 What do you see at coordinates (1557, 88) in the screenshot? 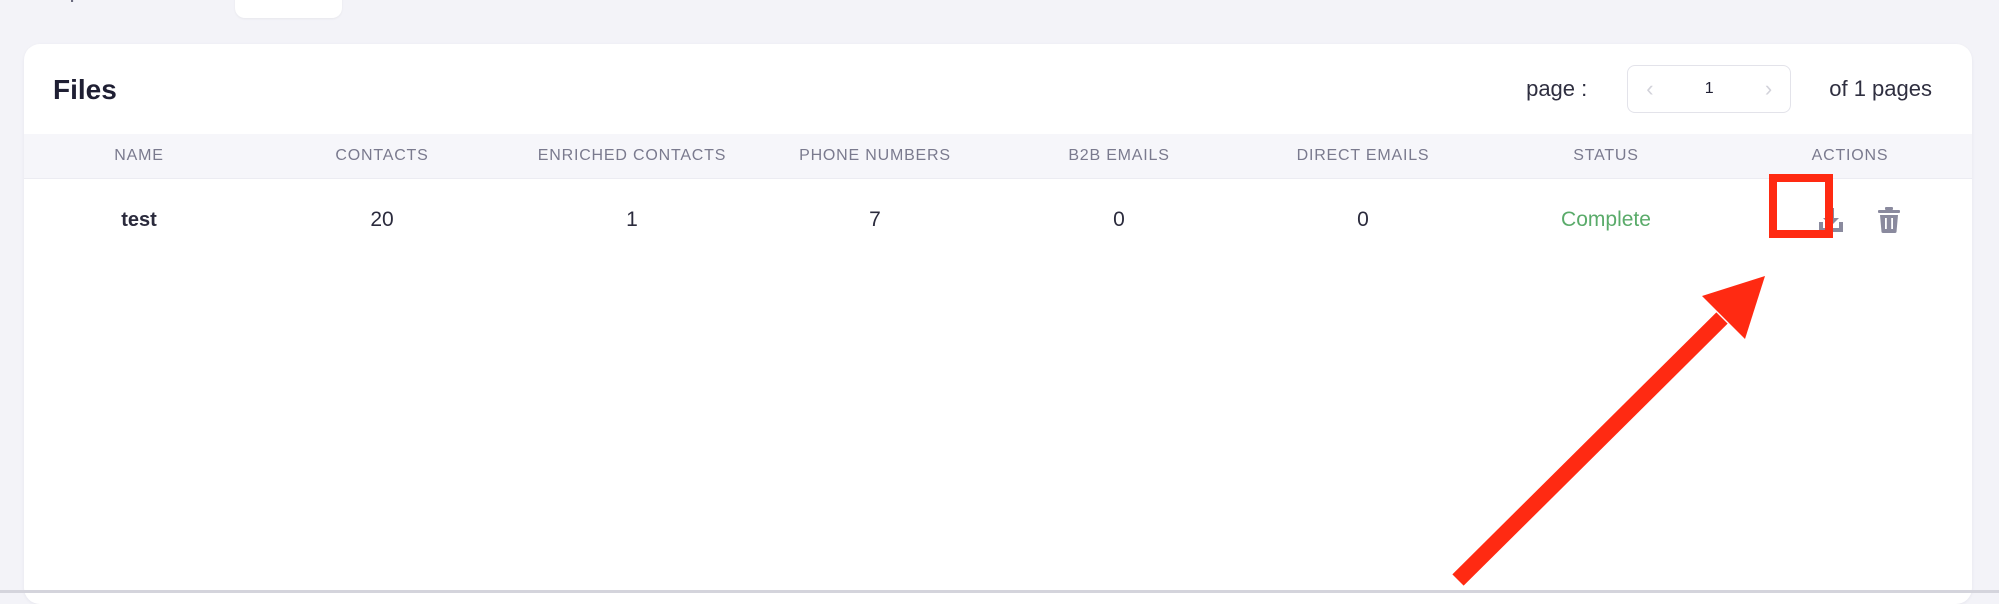
I see `pagination-label: page :` at bounding box center [1557, 88].